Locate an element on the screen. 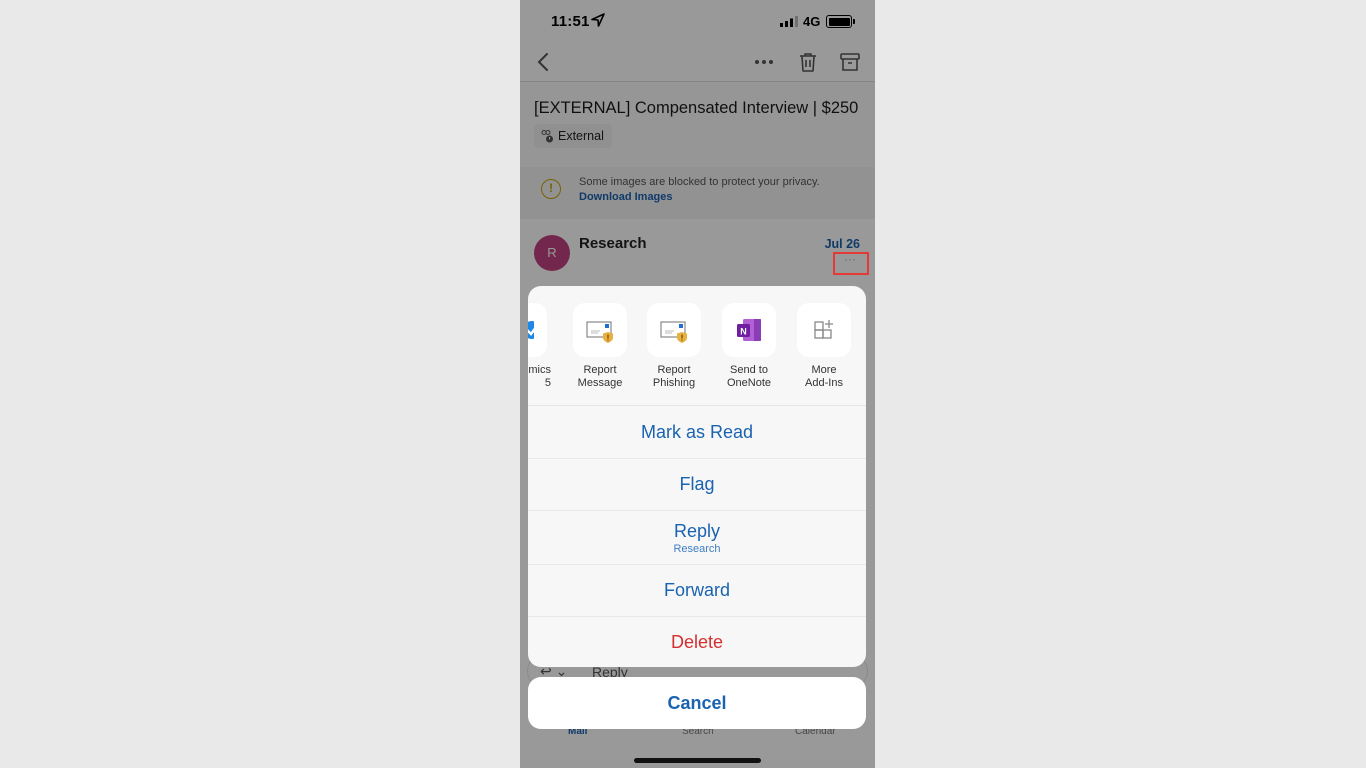  action-delete: Delete is located at coordinates (697, 642).